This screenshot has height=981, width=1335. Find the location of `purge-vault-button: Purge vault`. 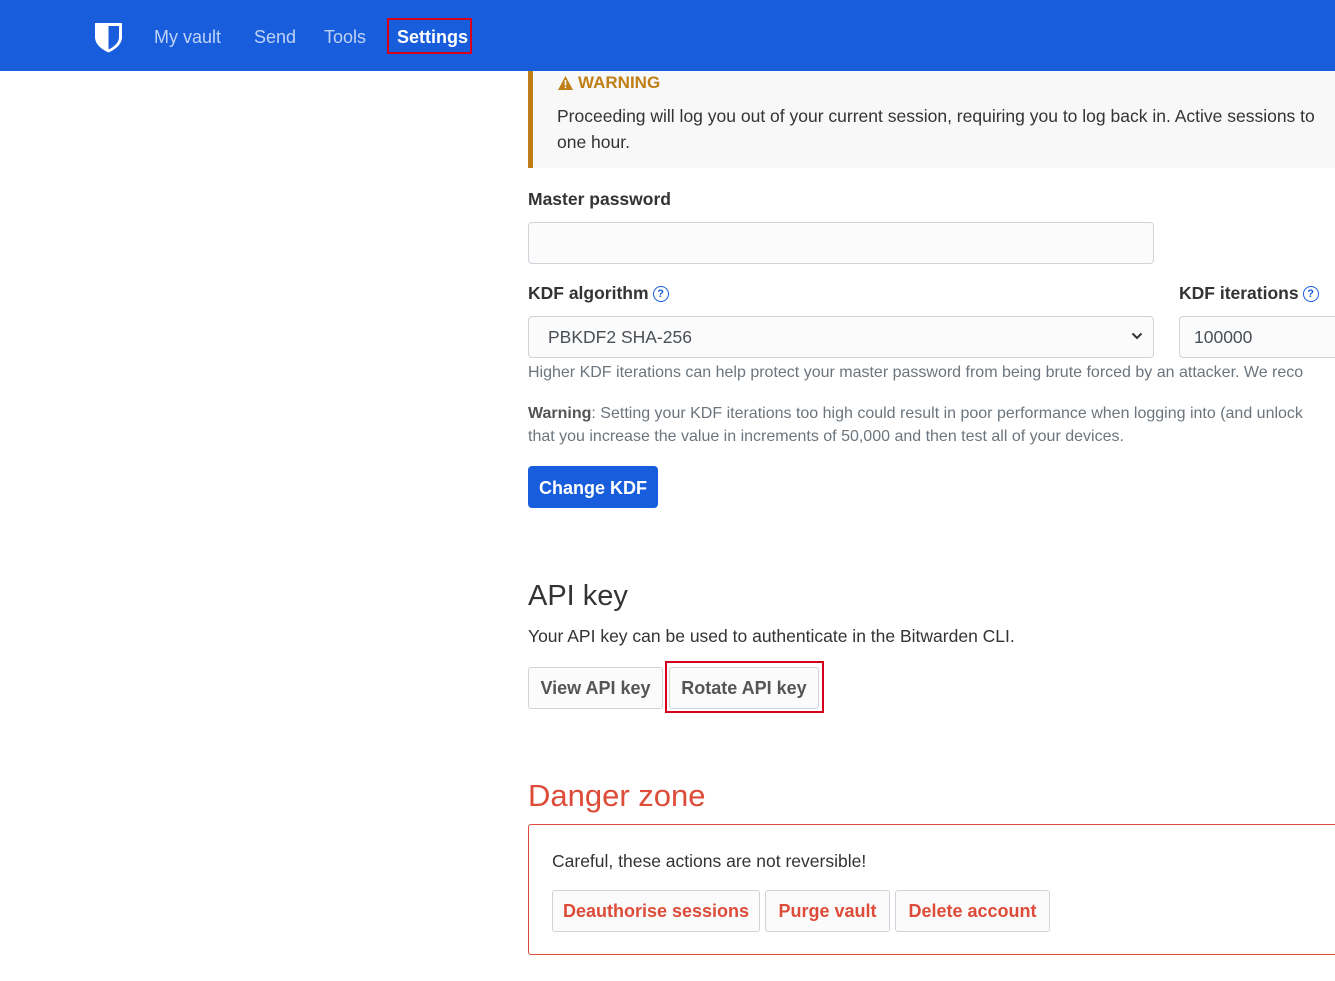

purge-vault-button: Purge vault is located at coordinates (827, 911).